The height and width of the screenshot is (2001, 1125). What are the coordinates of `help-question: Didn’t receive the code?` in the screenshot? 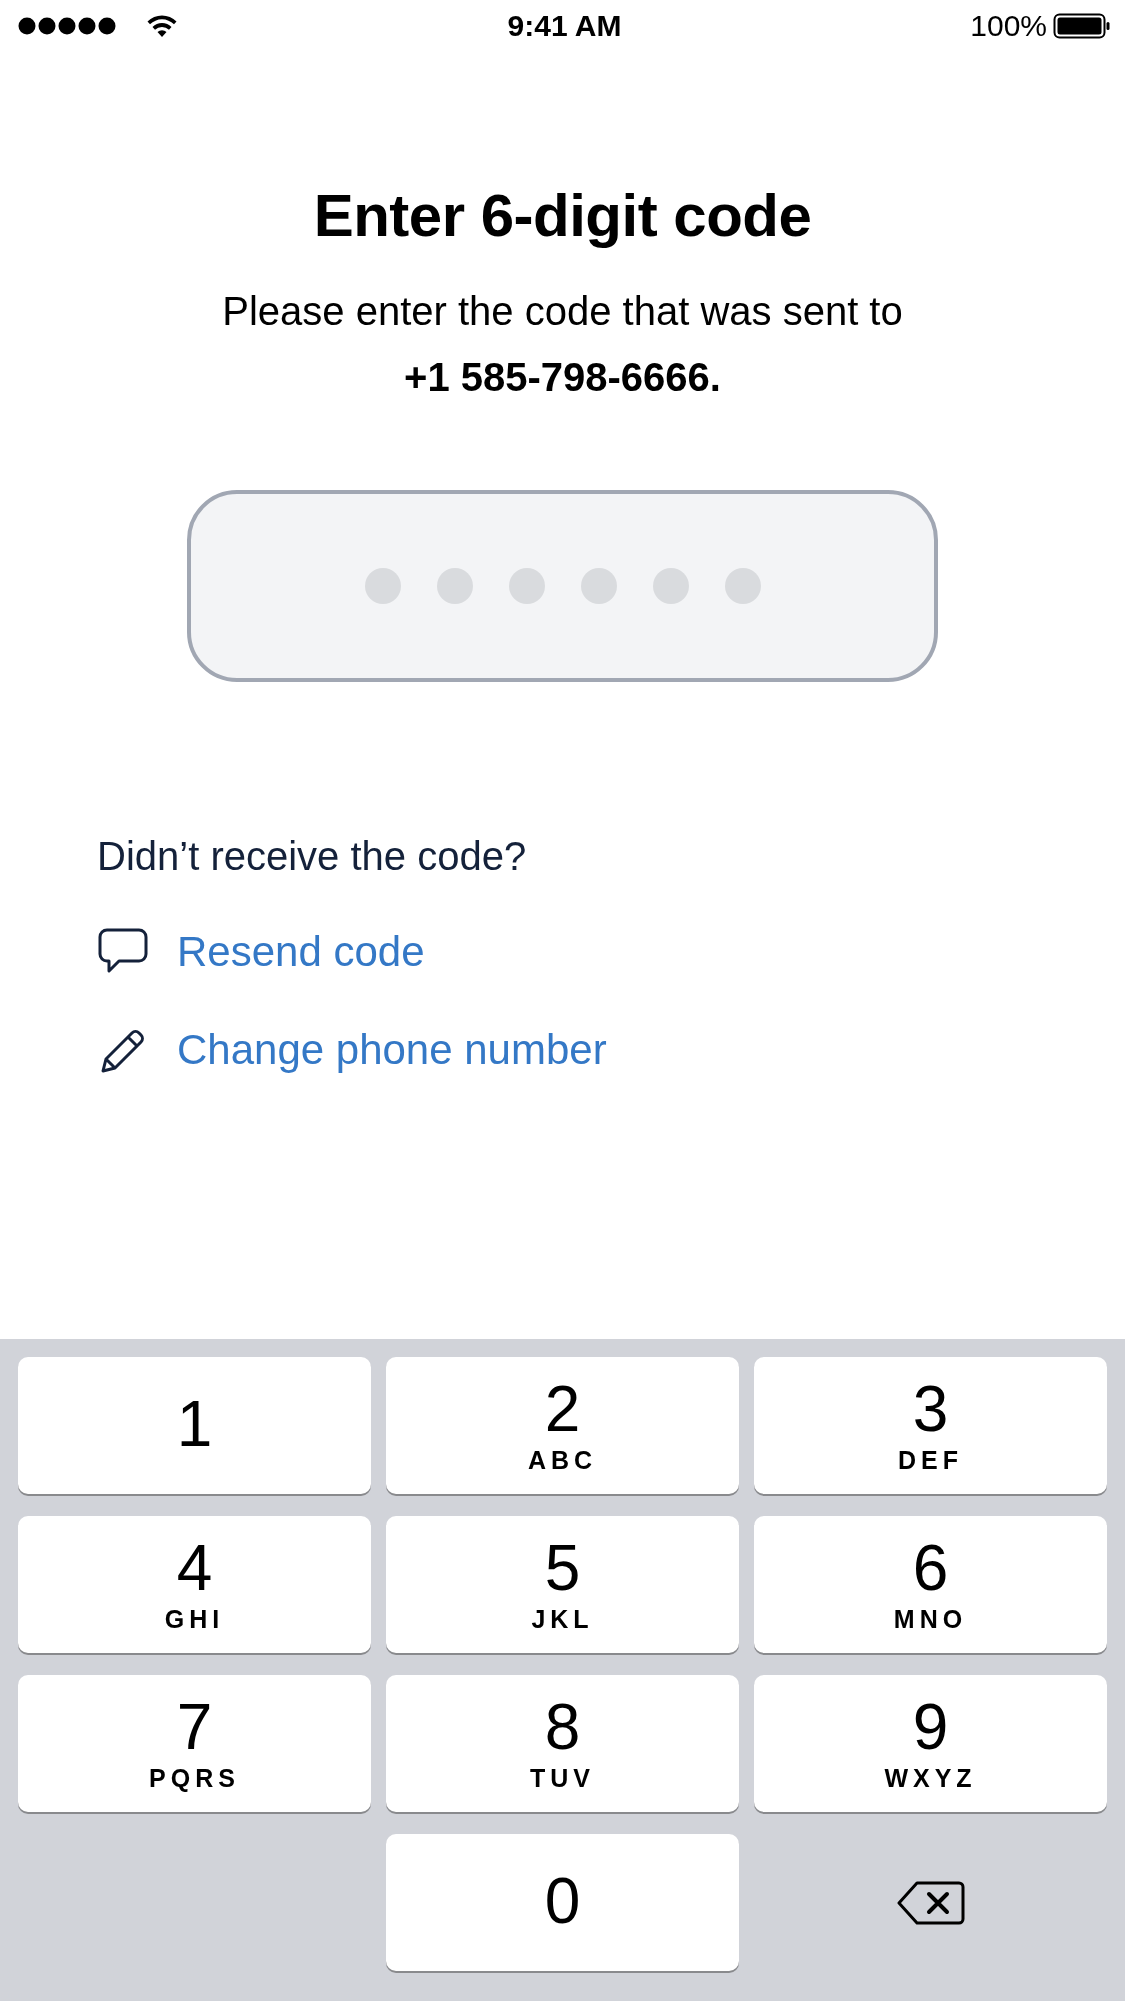 It's located at (312, 856).